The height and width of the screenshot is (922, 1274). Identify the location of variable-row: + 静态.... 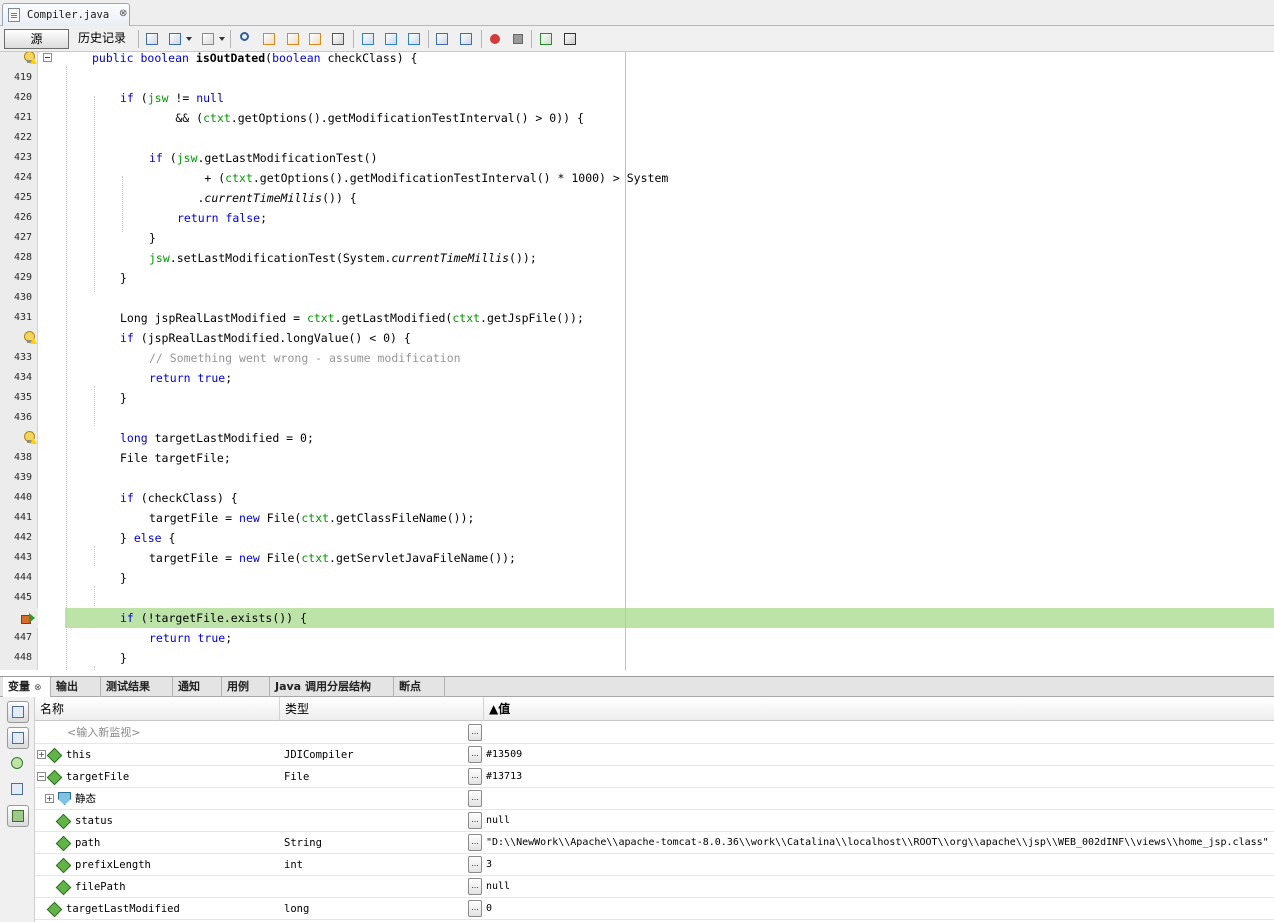
(654, 799).